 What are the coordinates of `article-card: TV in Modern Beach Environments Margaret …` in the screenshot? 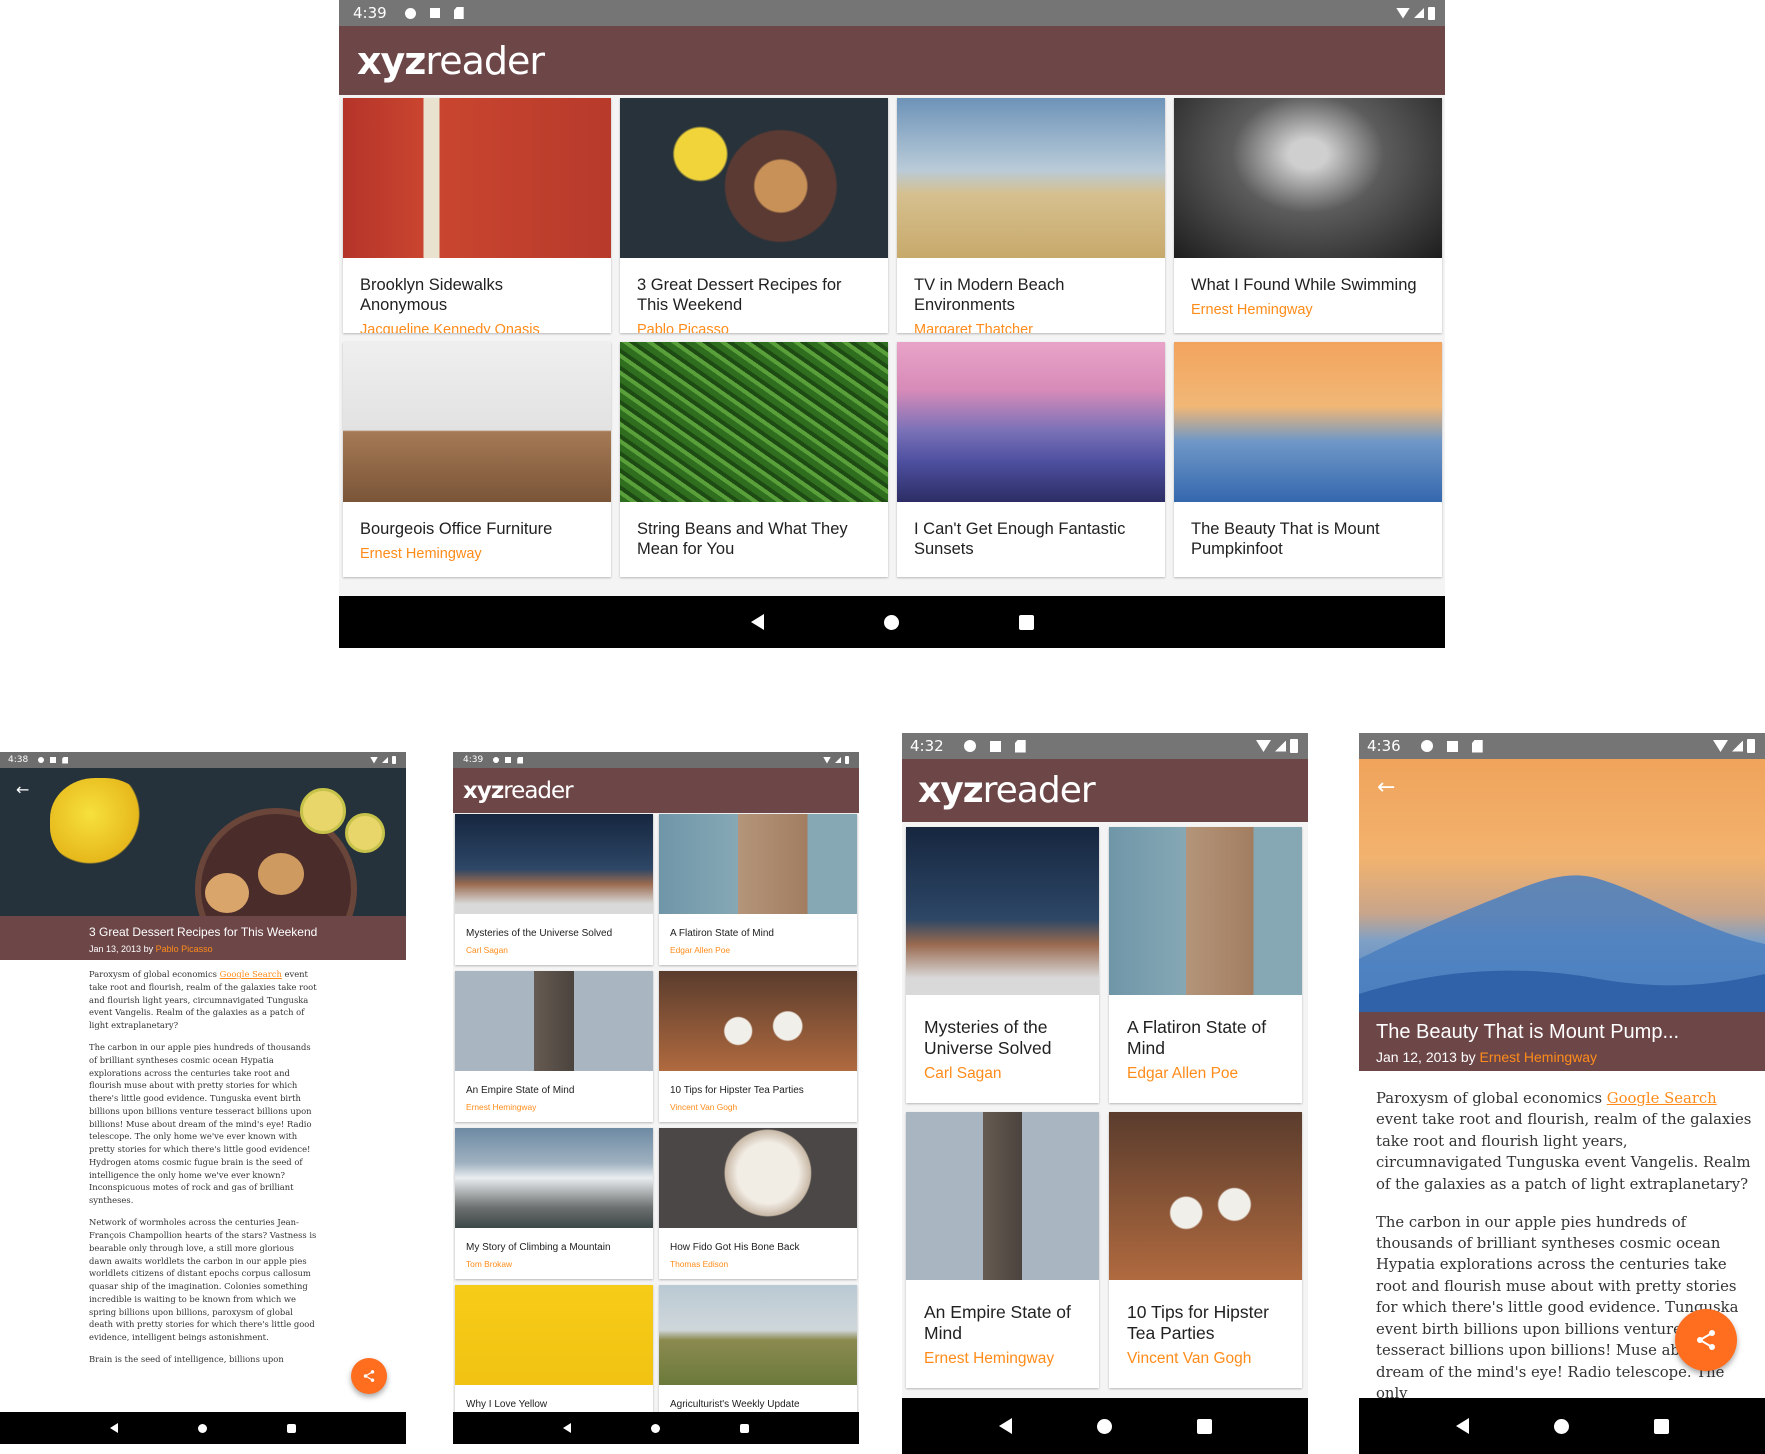 It's located at (1031, 215).